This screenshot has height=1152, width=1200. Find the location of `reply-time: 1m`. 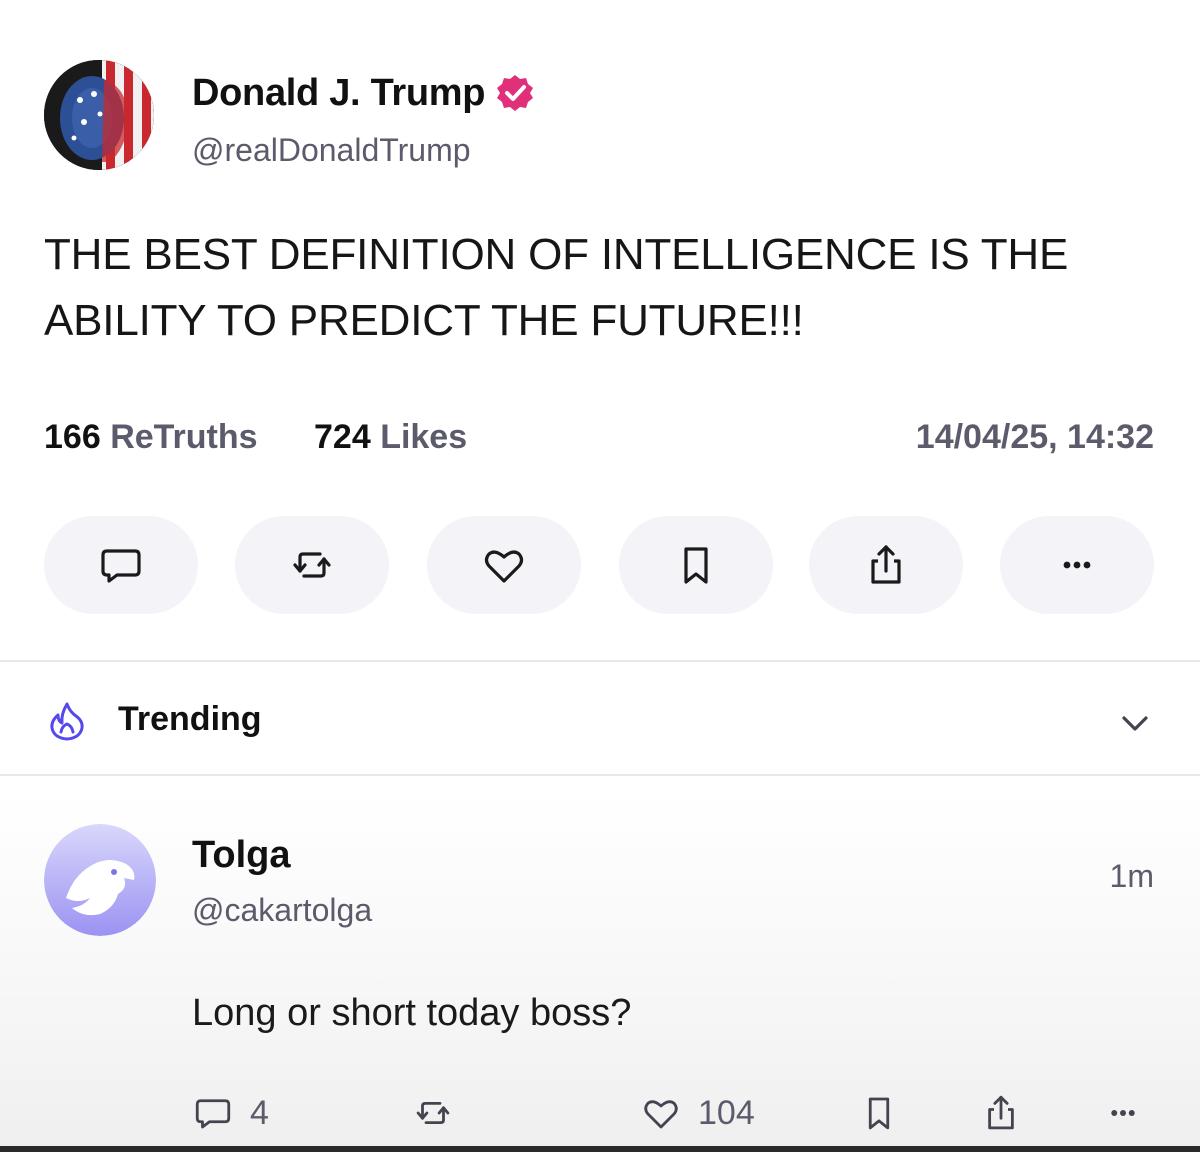

reply-time: 1m is located at coordinates (1131, 876).